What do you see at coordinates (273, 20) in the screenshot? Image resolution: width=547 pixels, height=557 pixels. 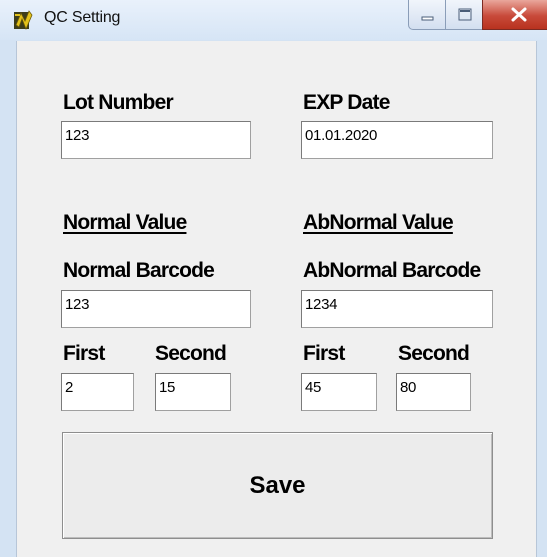 I see `title-bar: QC Setting` at bounding box center [273, 20].